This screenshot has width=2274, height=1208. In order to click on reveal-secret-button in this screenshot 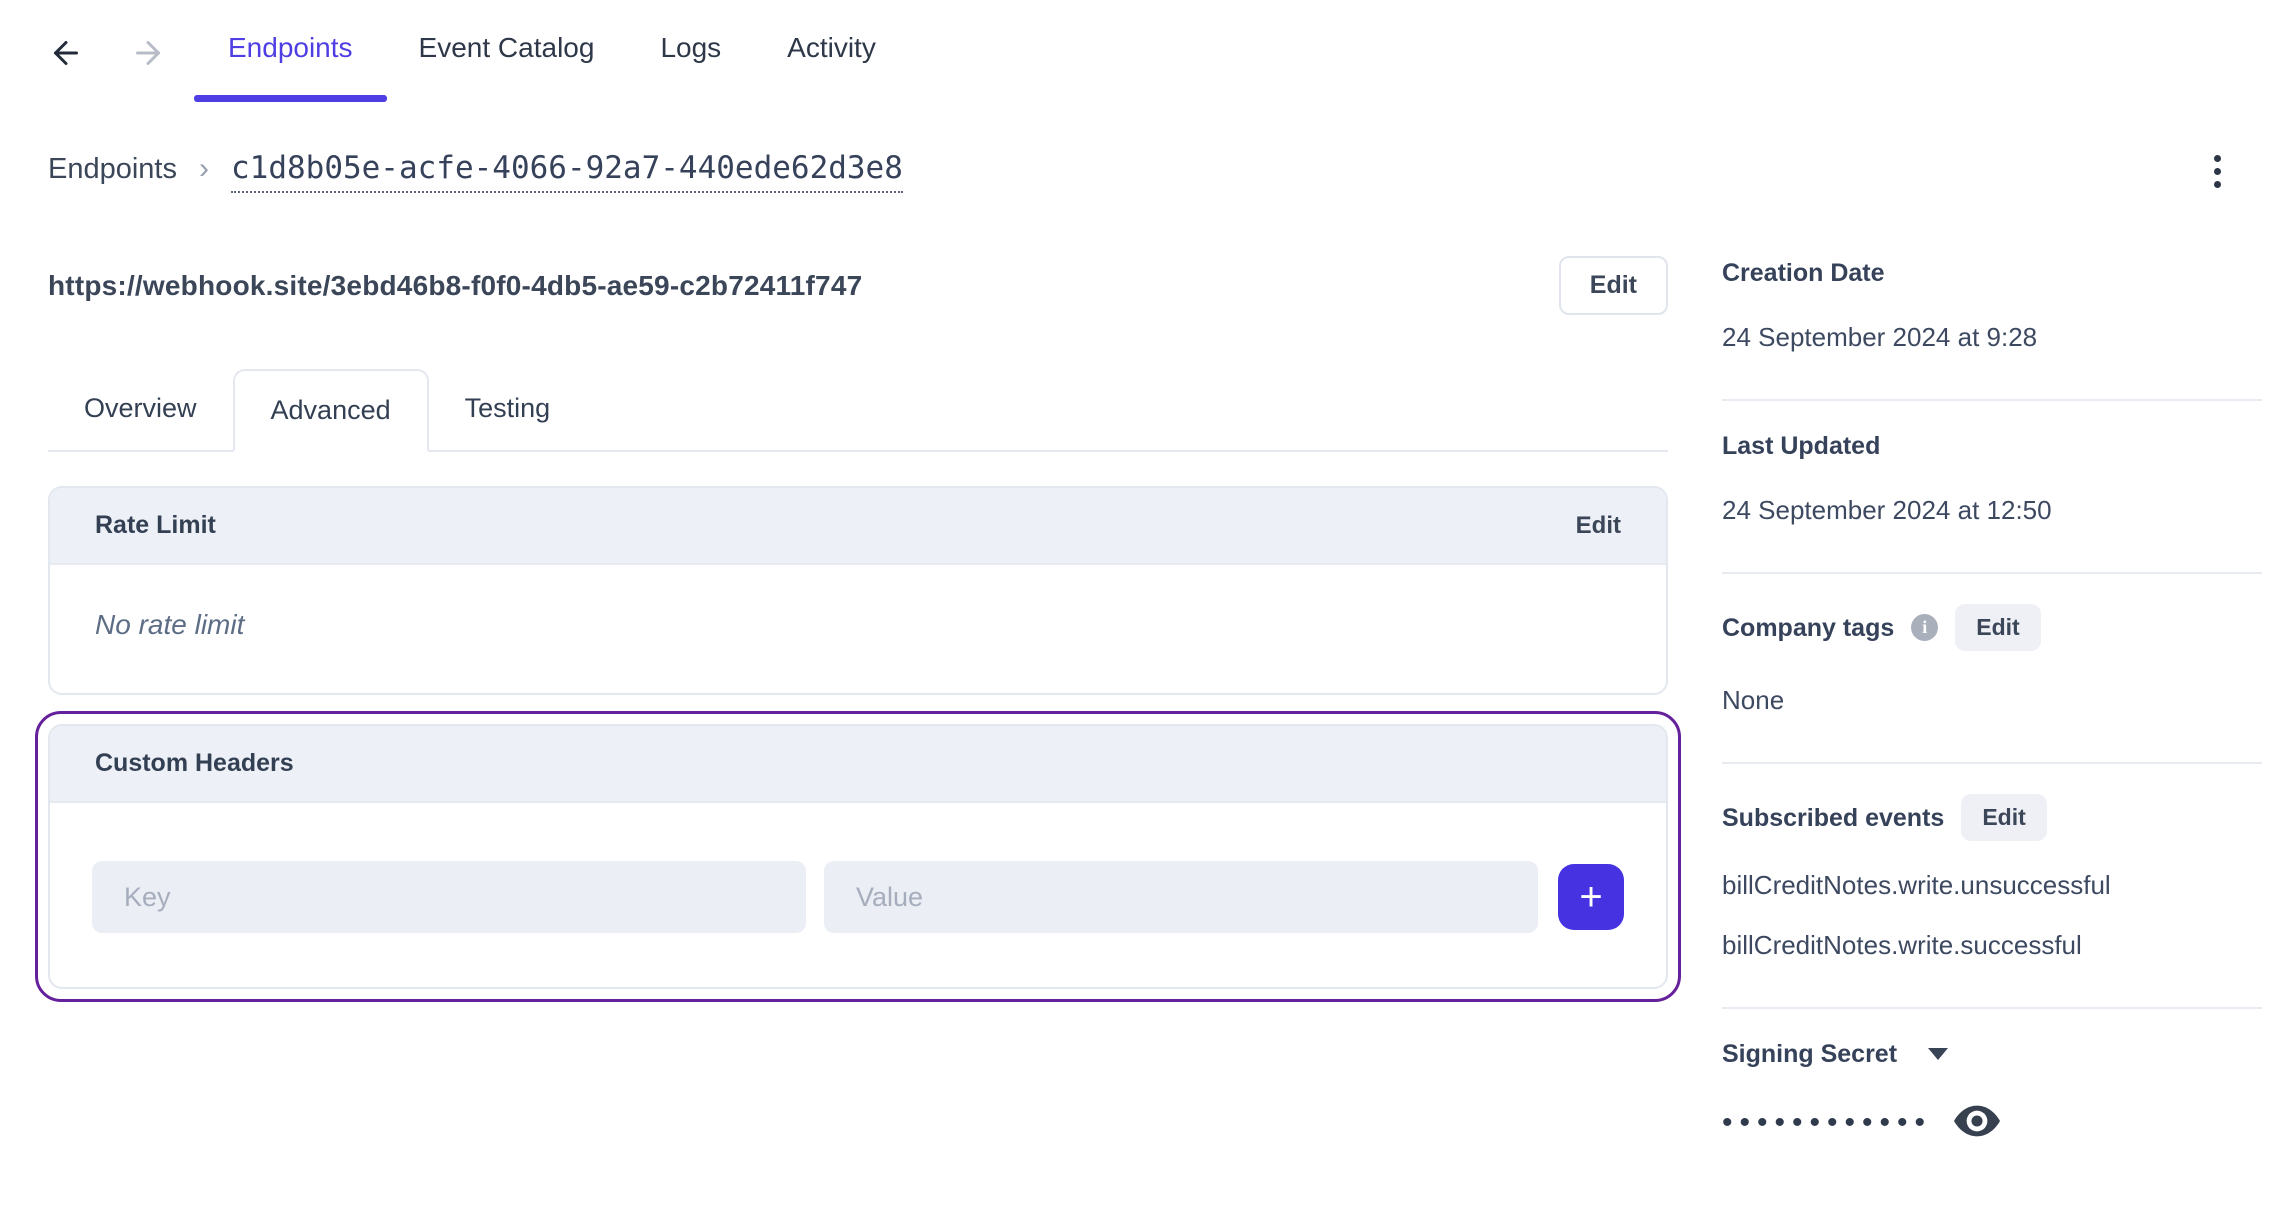, I will do `click(1977, 1122)`.